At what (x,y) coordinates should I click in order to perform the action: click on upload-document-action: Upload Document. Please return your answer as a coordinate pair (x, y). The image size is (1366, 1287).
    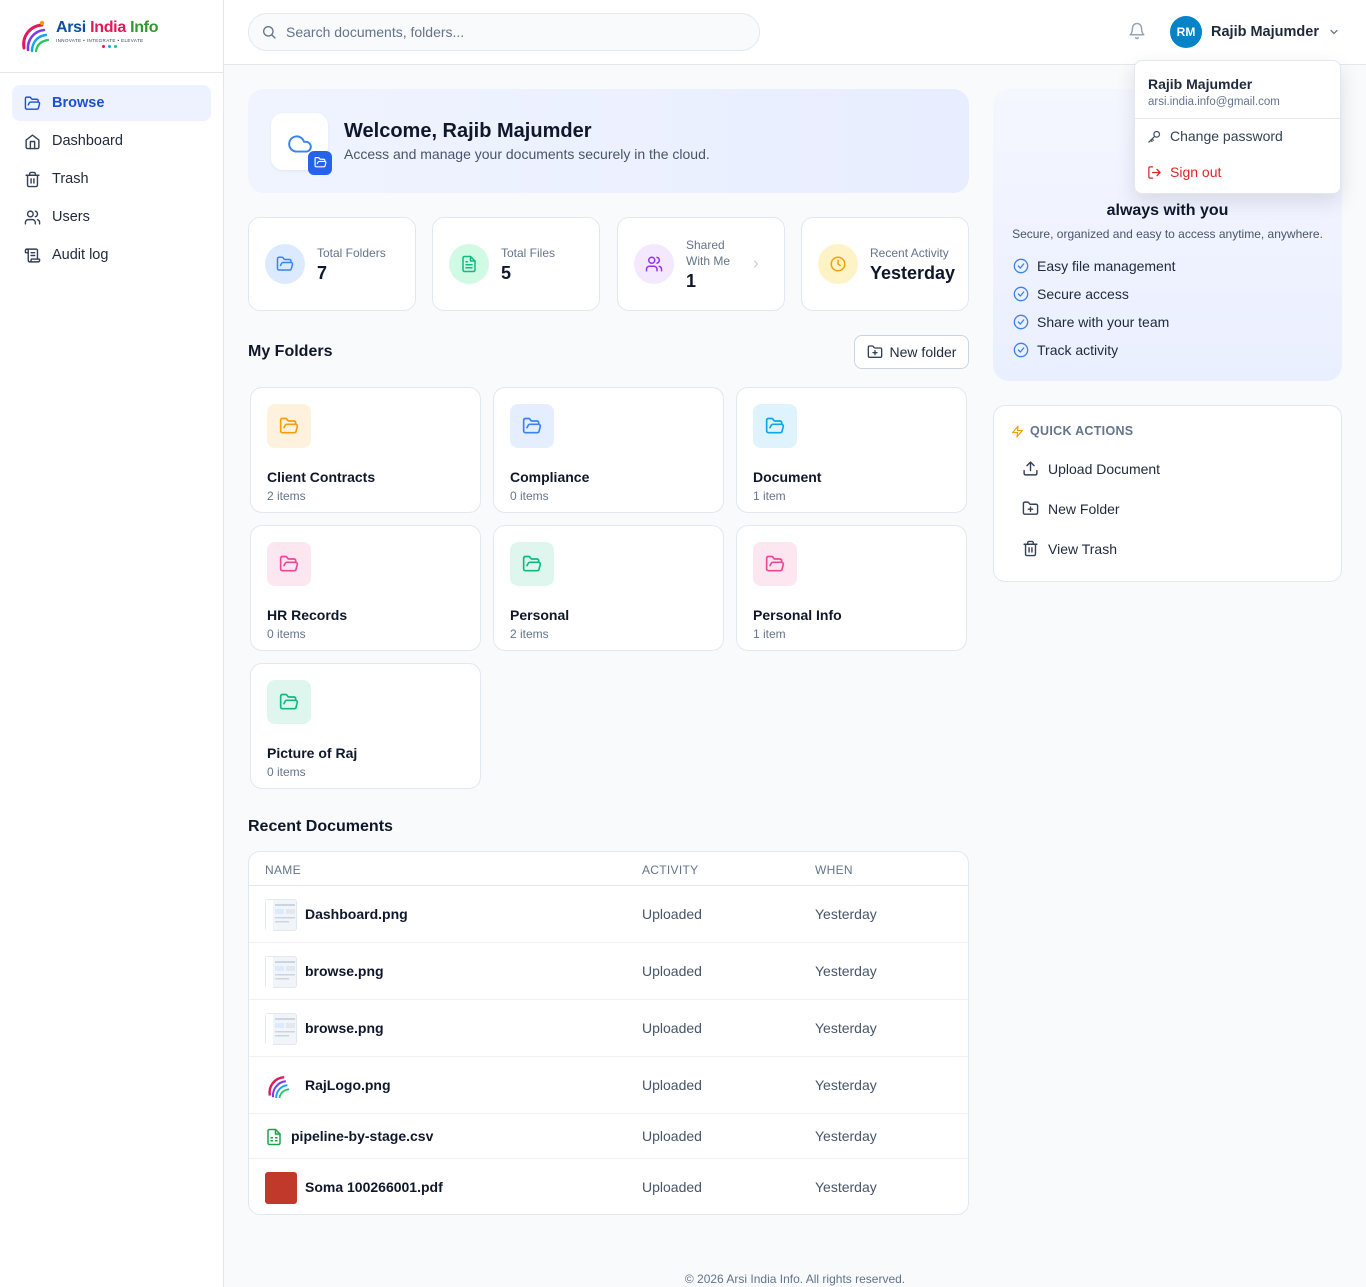
    Looking at the image, I should click on (1091, 468).